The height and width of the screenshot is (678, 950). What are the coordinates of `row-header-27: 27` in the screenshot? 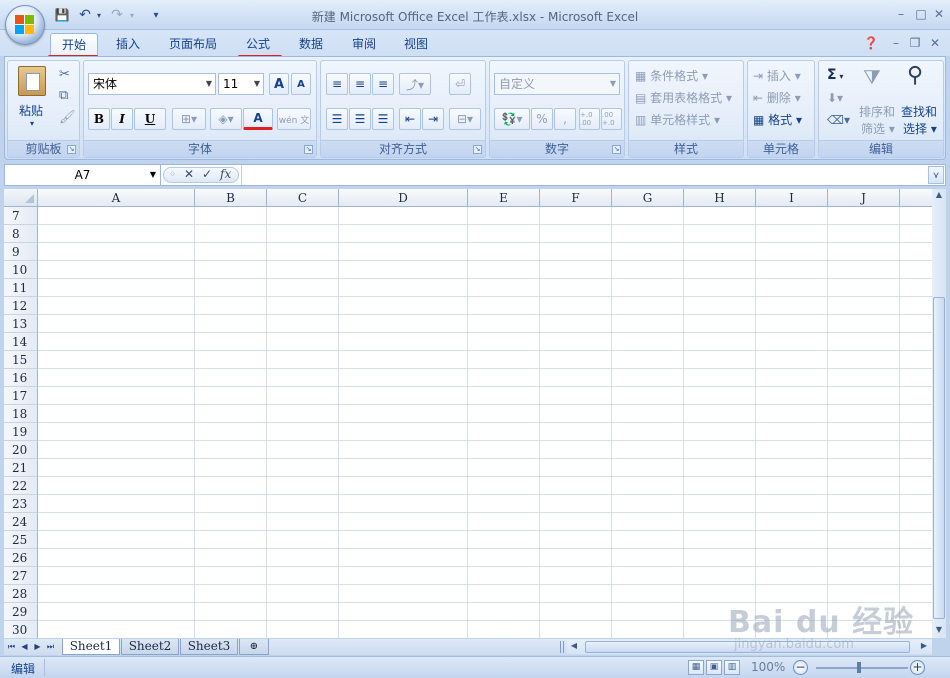 It's located at (21, 576).